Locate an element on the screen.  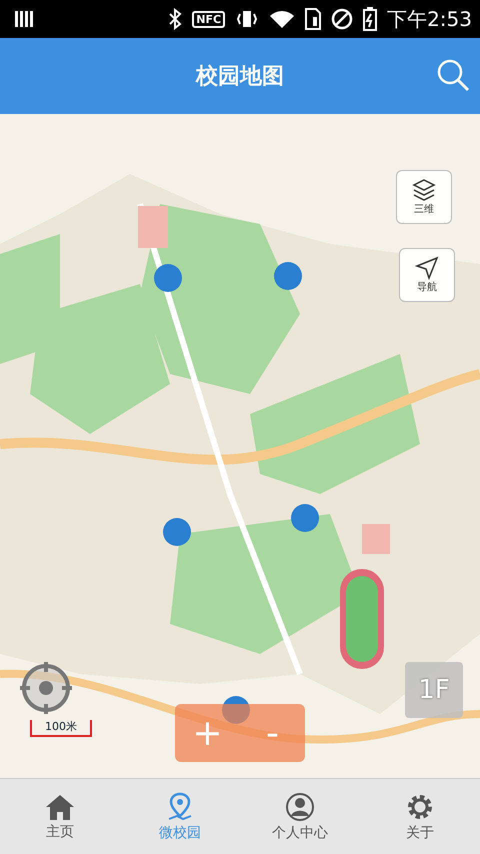
navigation-button: 导航 is located at coordinates (427, 275).